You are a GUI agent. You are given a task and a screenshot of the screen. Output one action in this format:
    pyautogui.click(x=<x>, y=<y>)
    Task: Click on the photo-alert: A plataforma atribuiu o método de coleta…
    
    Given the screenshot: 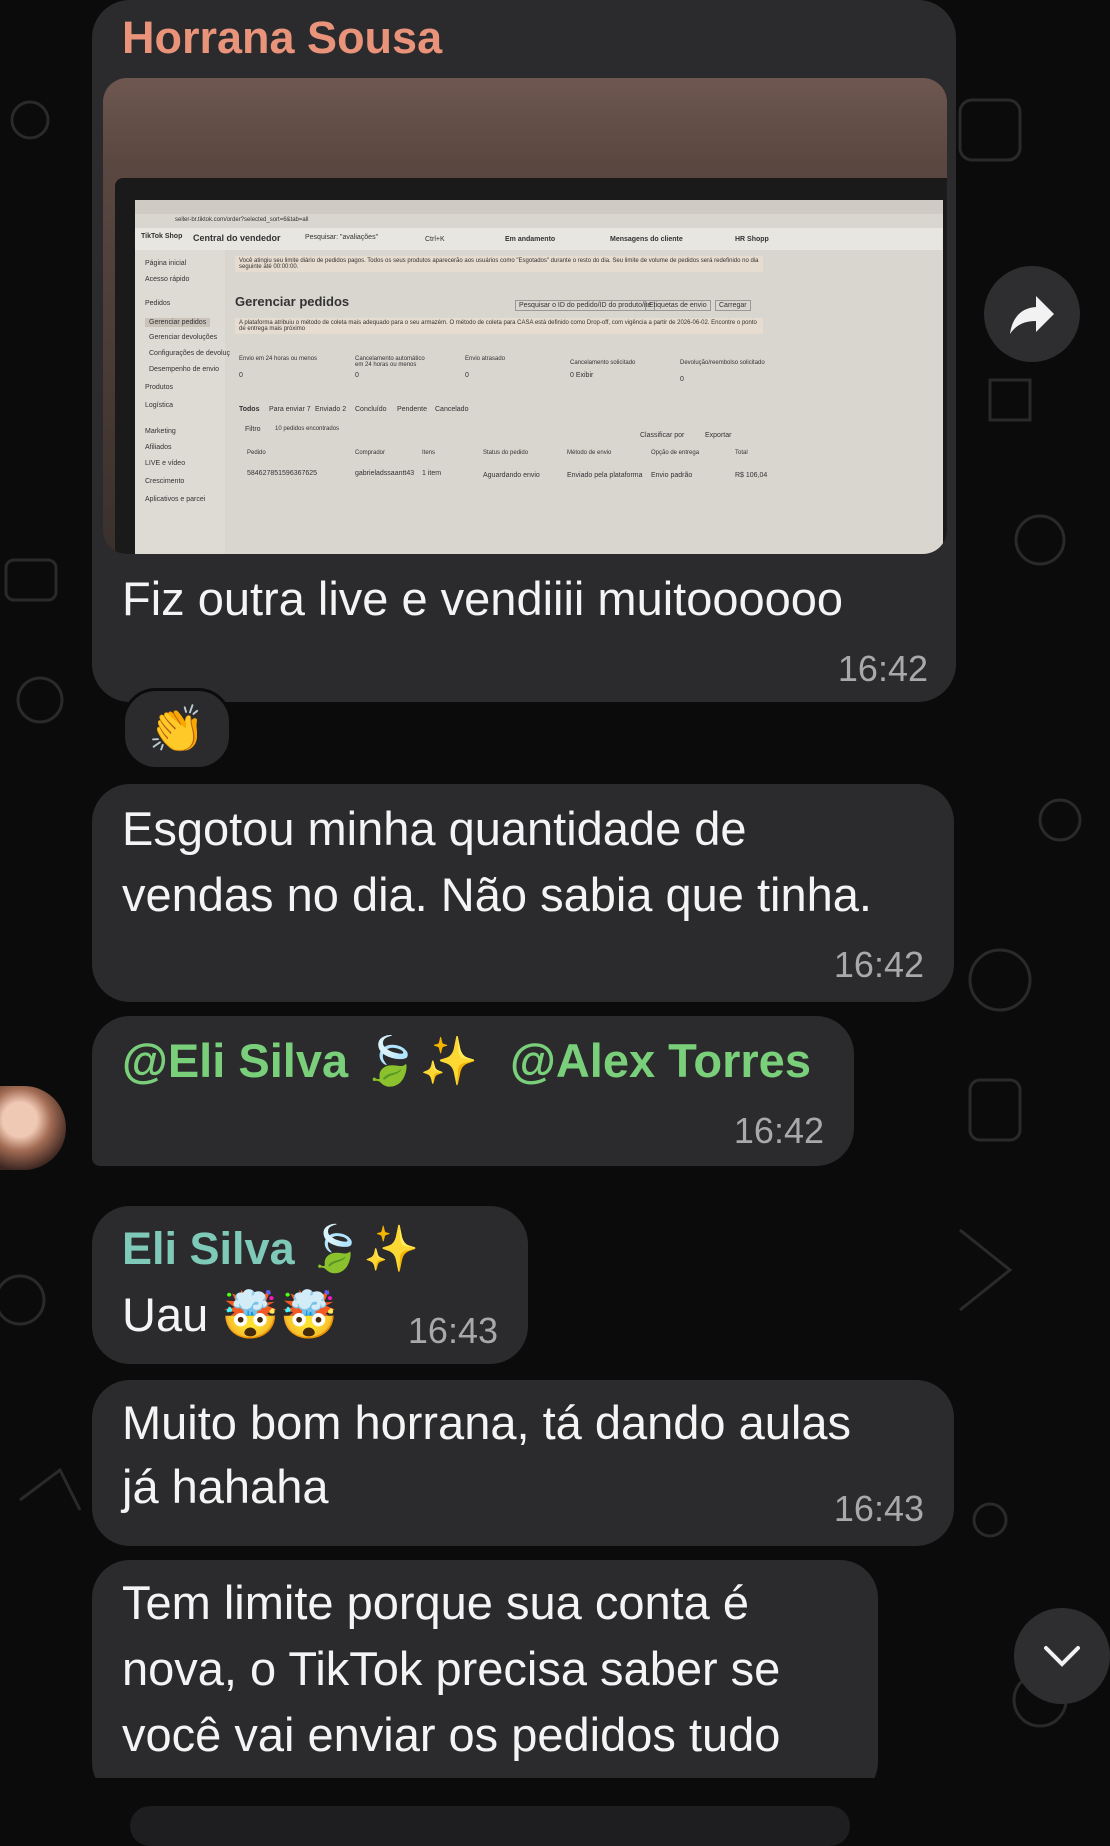 What is the action you would take?
    pyautogui.click(x=499, y=326)
    